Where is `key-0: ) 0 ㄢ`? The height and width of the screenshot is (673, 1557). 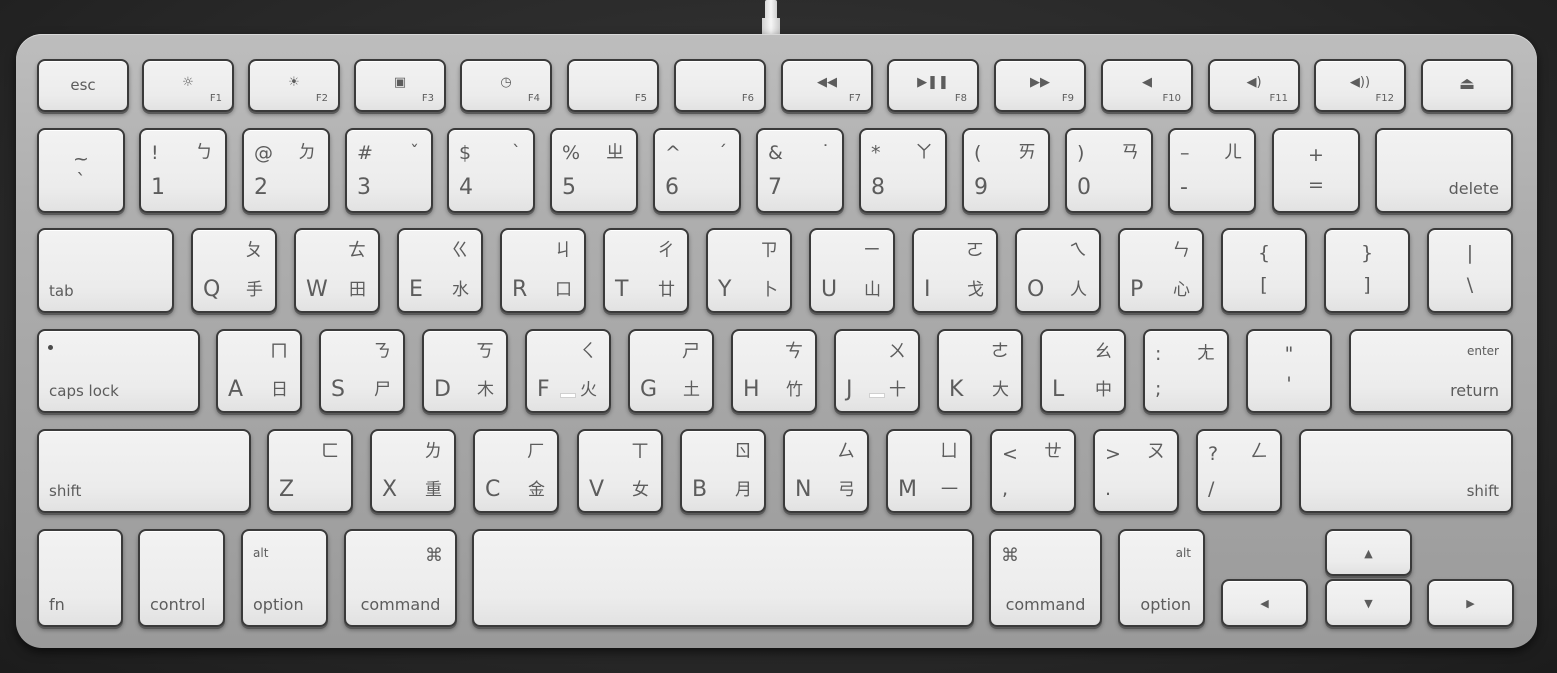
key-0: ) 0 ㄢ is located at coordinates (1109, 170).